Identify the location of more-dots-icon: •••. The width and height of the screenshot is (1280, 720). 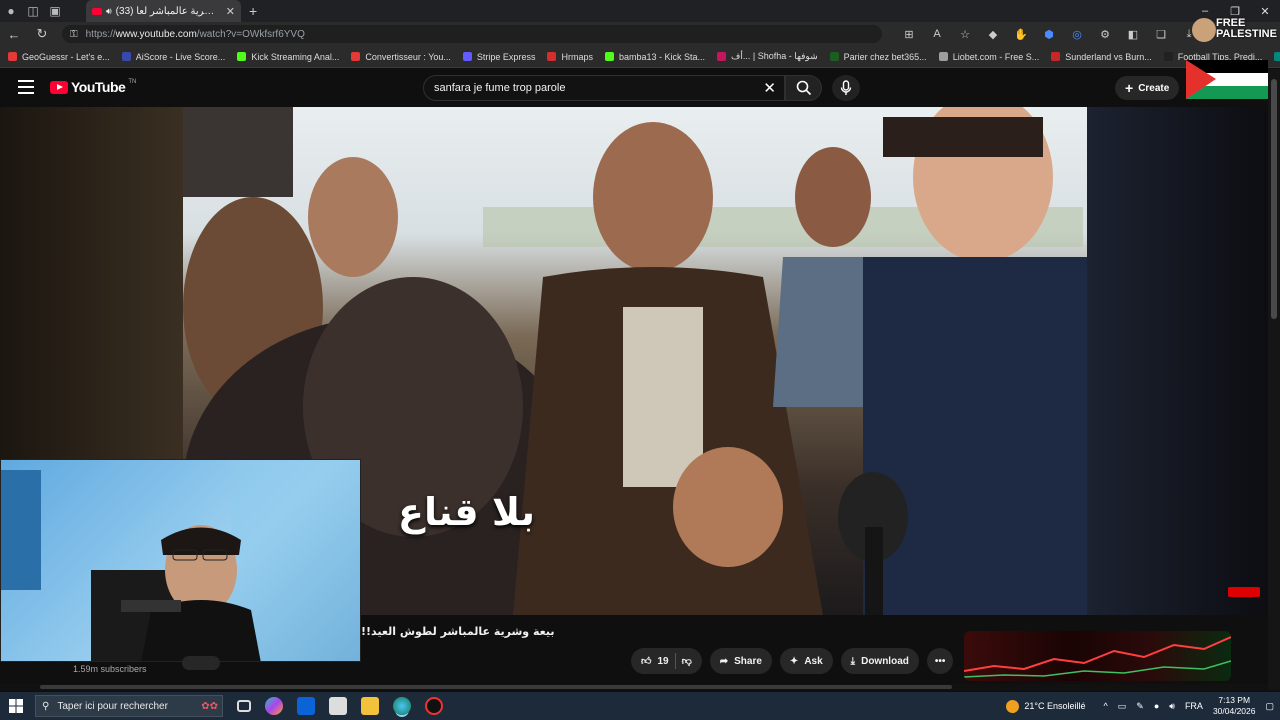
(940, 661).